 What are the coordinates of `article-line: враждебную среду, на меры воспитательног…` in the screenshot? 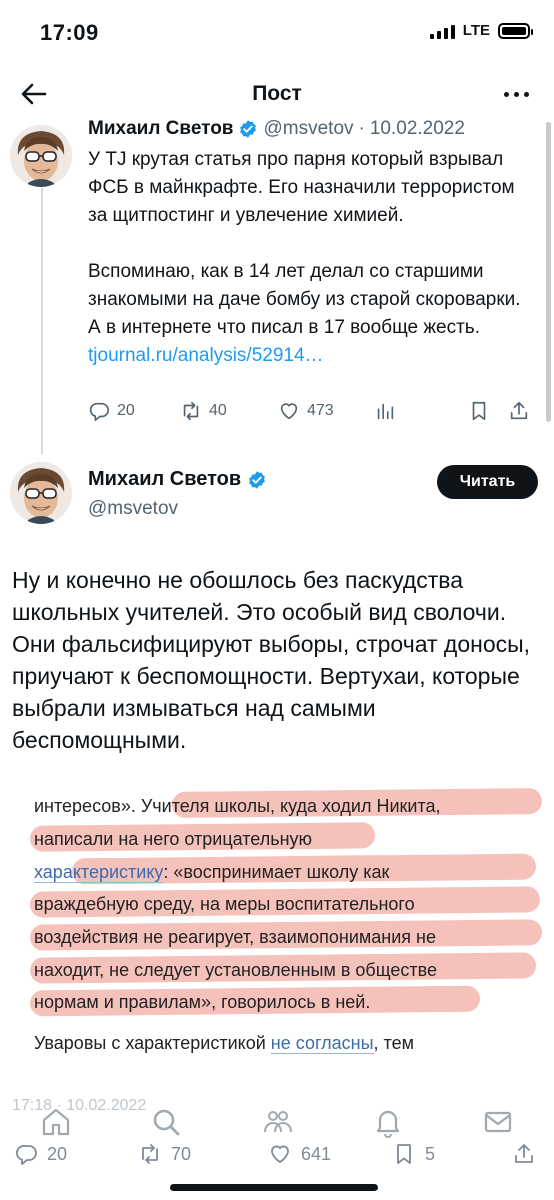 It's located at (224, 904).